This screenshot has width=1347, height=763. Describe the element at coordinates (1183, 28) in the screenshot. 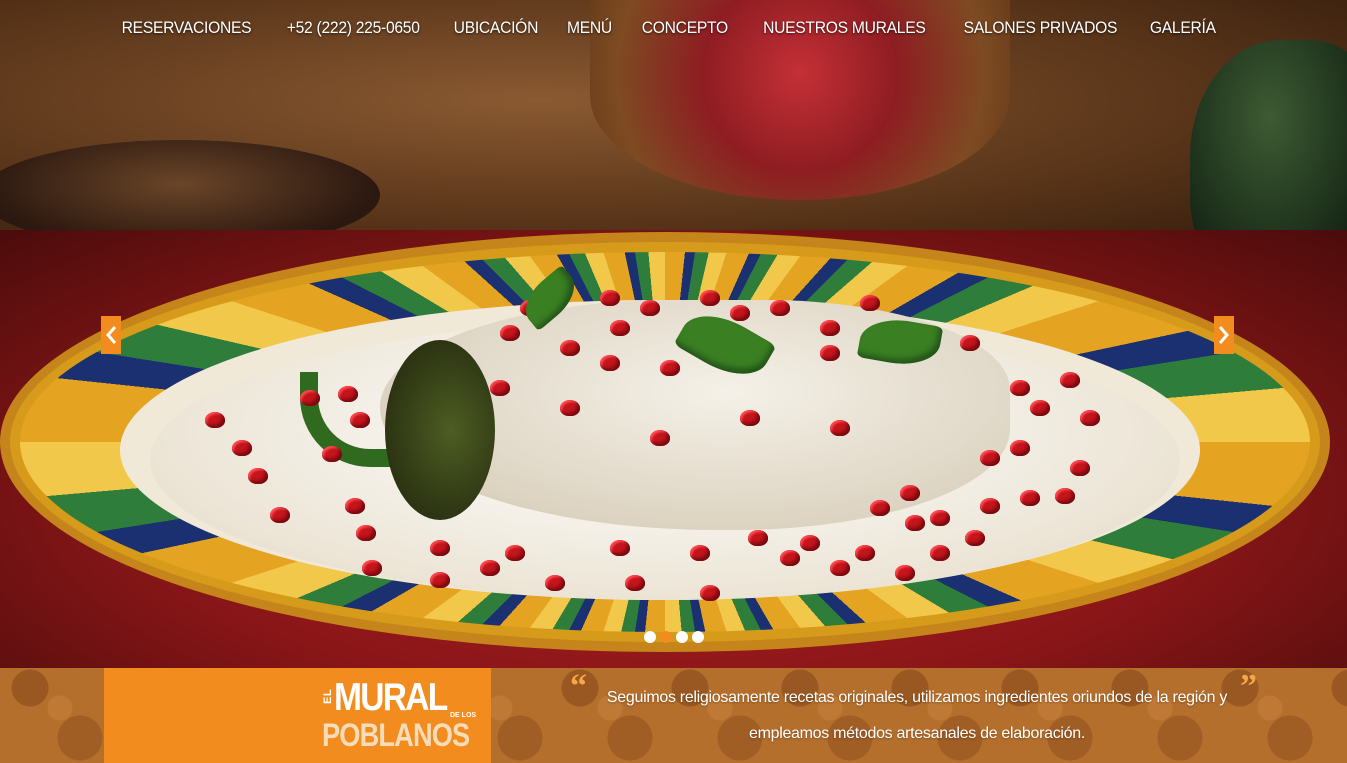

I see `nav-galeria: GALERÍA` at that location.